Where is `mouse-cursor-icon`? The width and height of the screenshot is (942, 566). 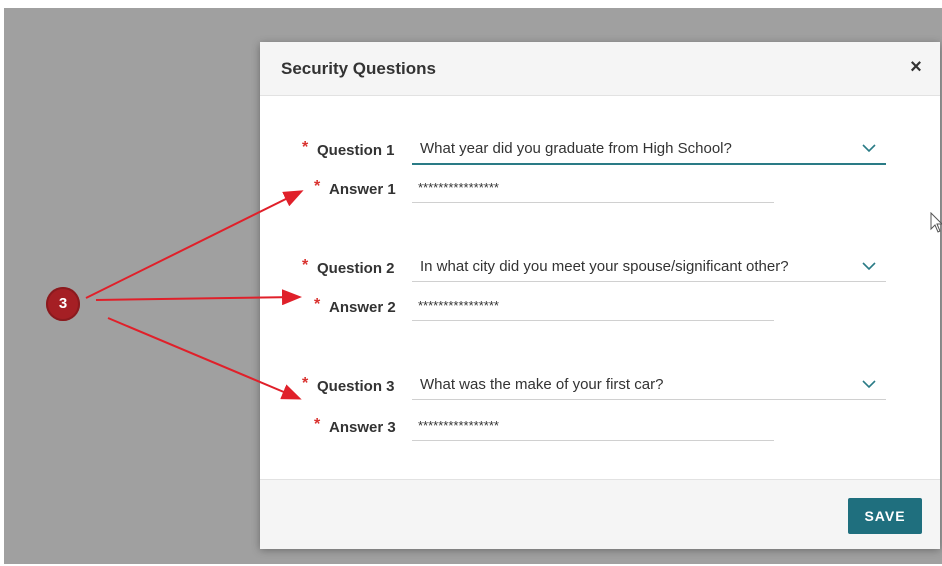 mouse-cursor-icon is located at coordinates (936, 222).